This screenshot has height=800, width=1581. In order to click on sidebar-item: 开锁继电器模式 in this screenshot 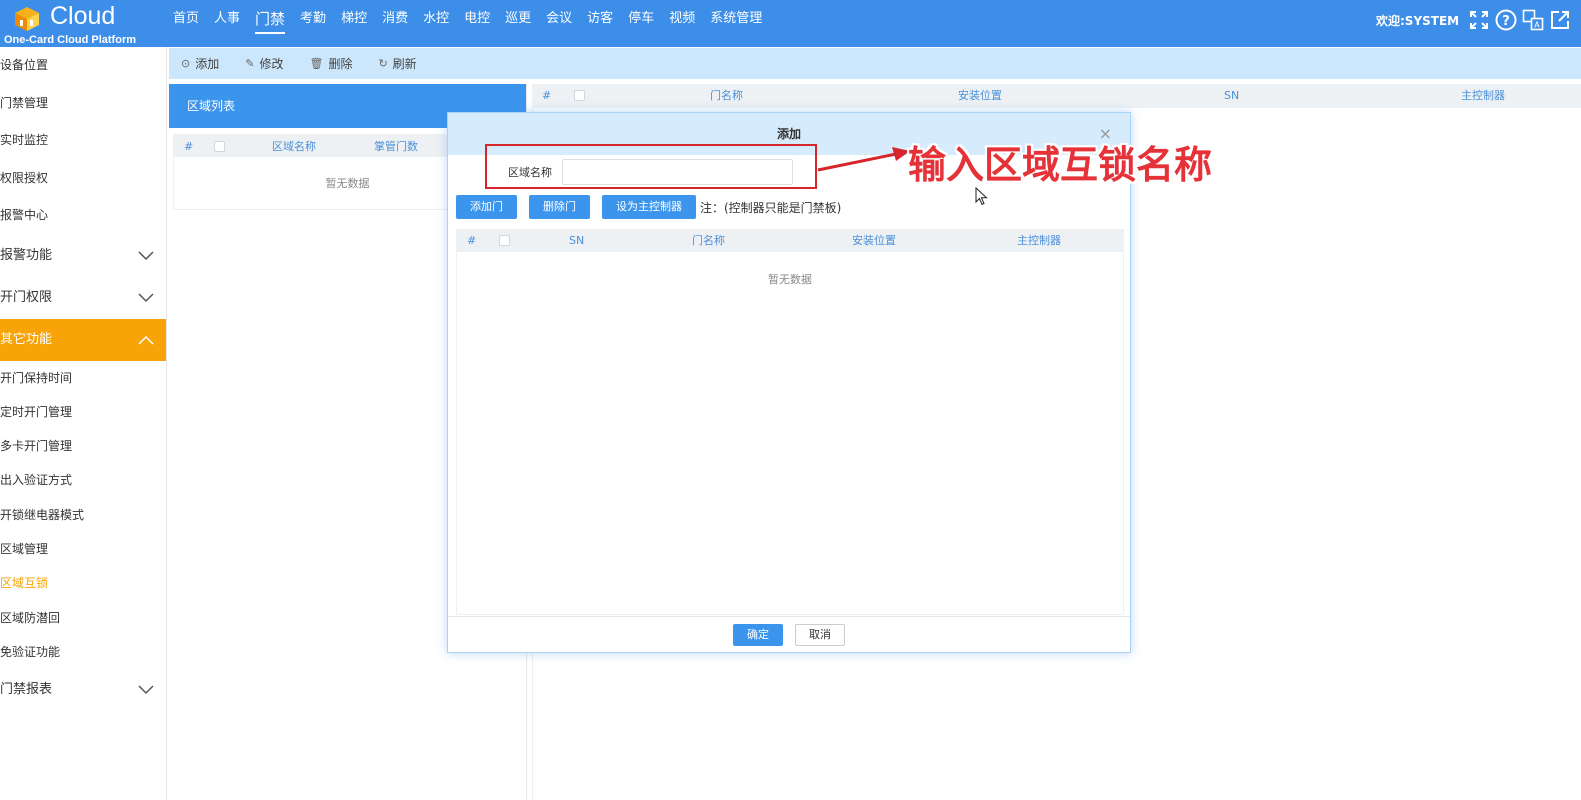, I will do `click(83, 515)`.